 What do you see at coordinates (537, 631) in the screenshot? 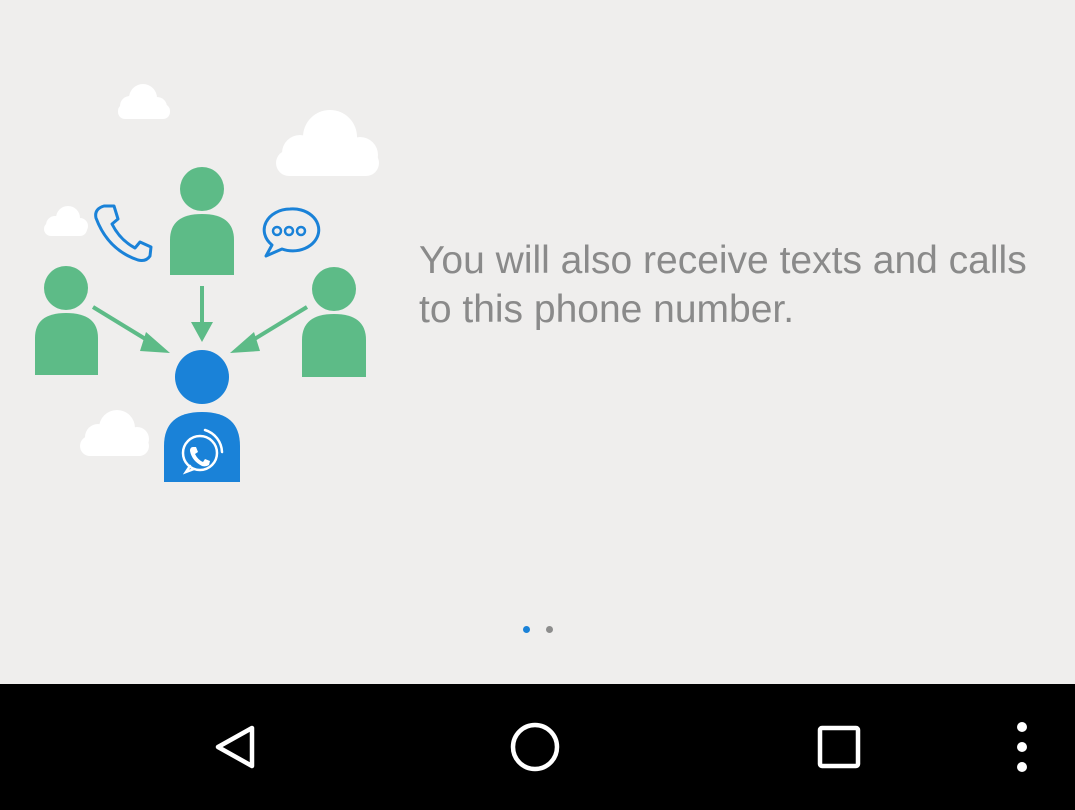
I see `page-indicator` at bounding box center [537, 631].